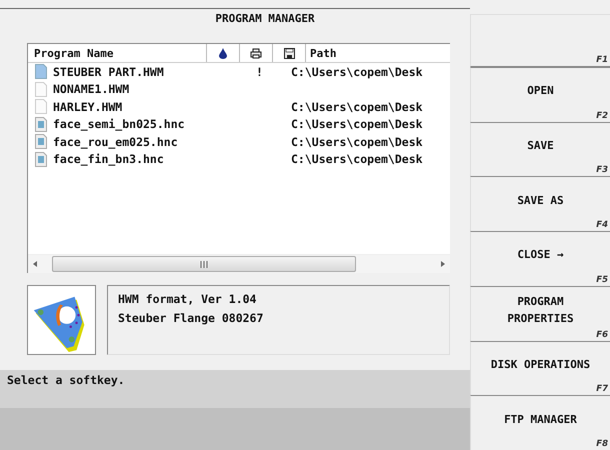 The image size is (610, 450). Describe the element at coordinates (540, 94) in the screenshot. I see `softkey: OPEN F2` at that location.